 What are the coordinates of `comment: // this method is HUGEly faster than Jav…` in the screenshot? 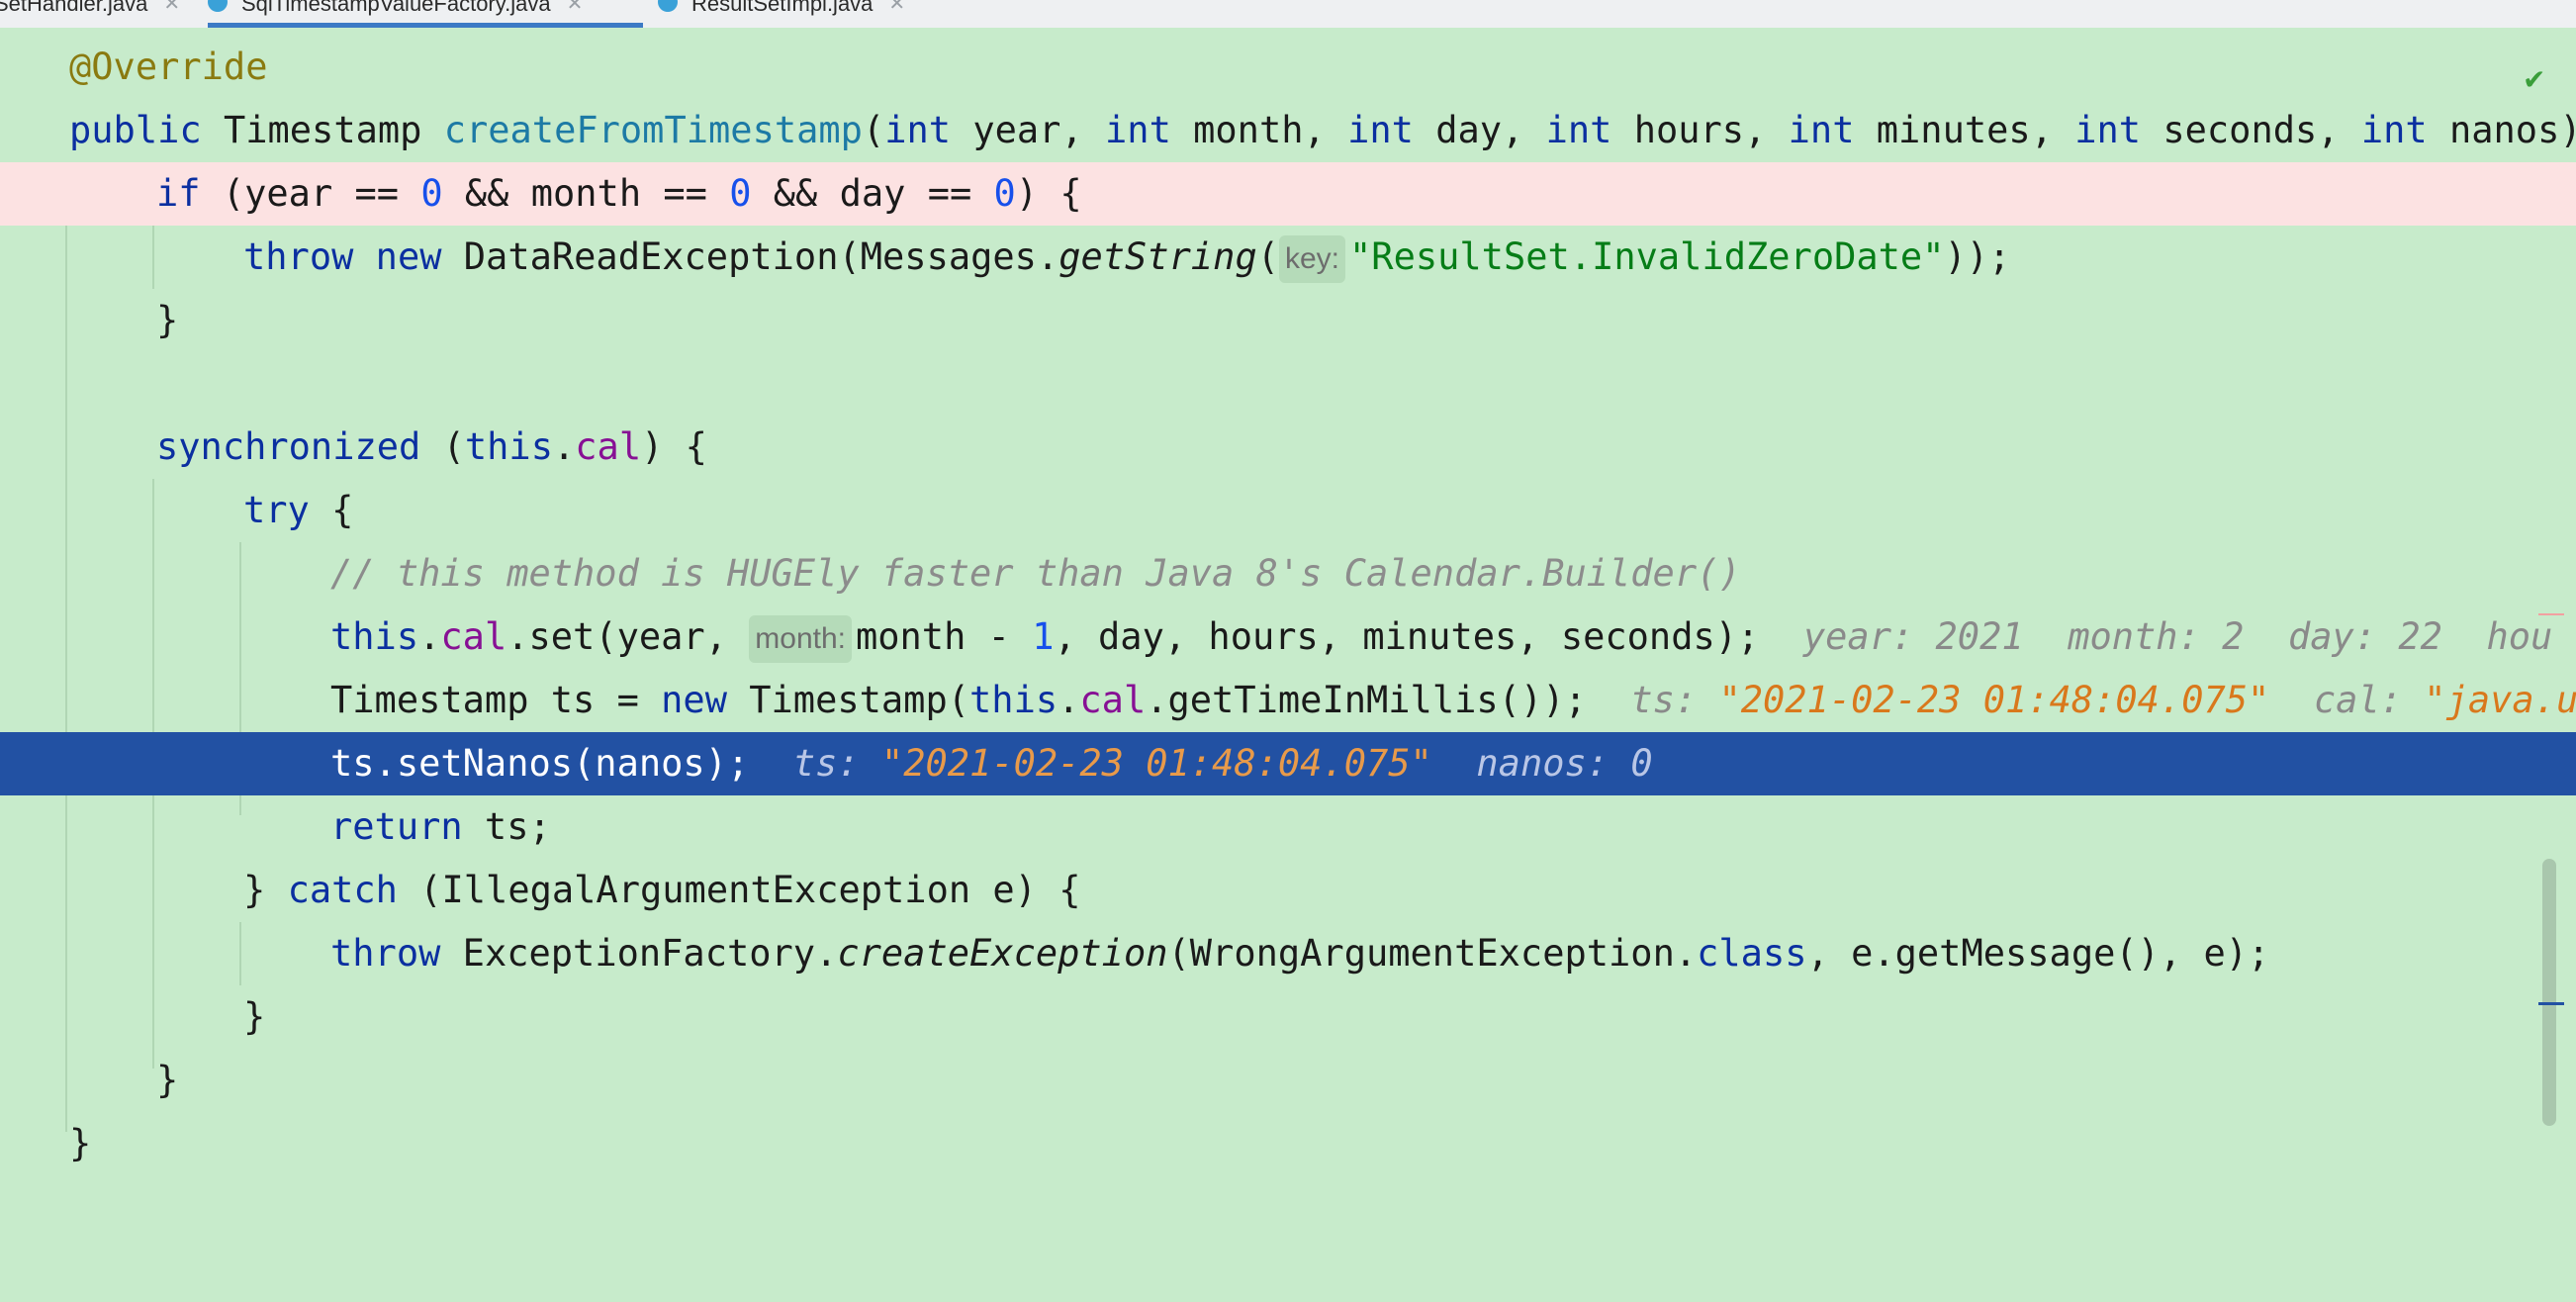 It's located at (1035, 573).